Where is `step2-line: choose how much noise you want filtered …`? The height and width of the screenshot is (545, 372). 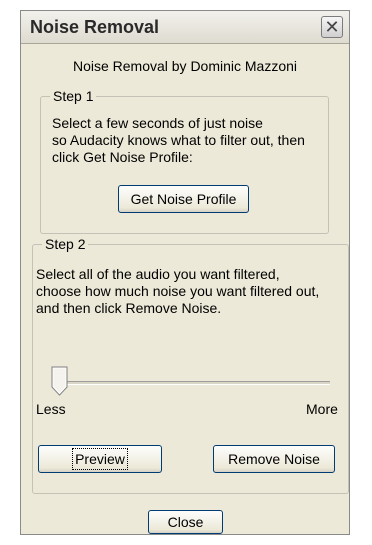 step2-line: choose how much noise you want filtered … is located at coordinates (178, 291).